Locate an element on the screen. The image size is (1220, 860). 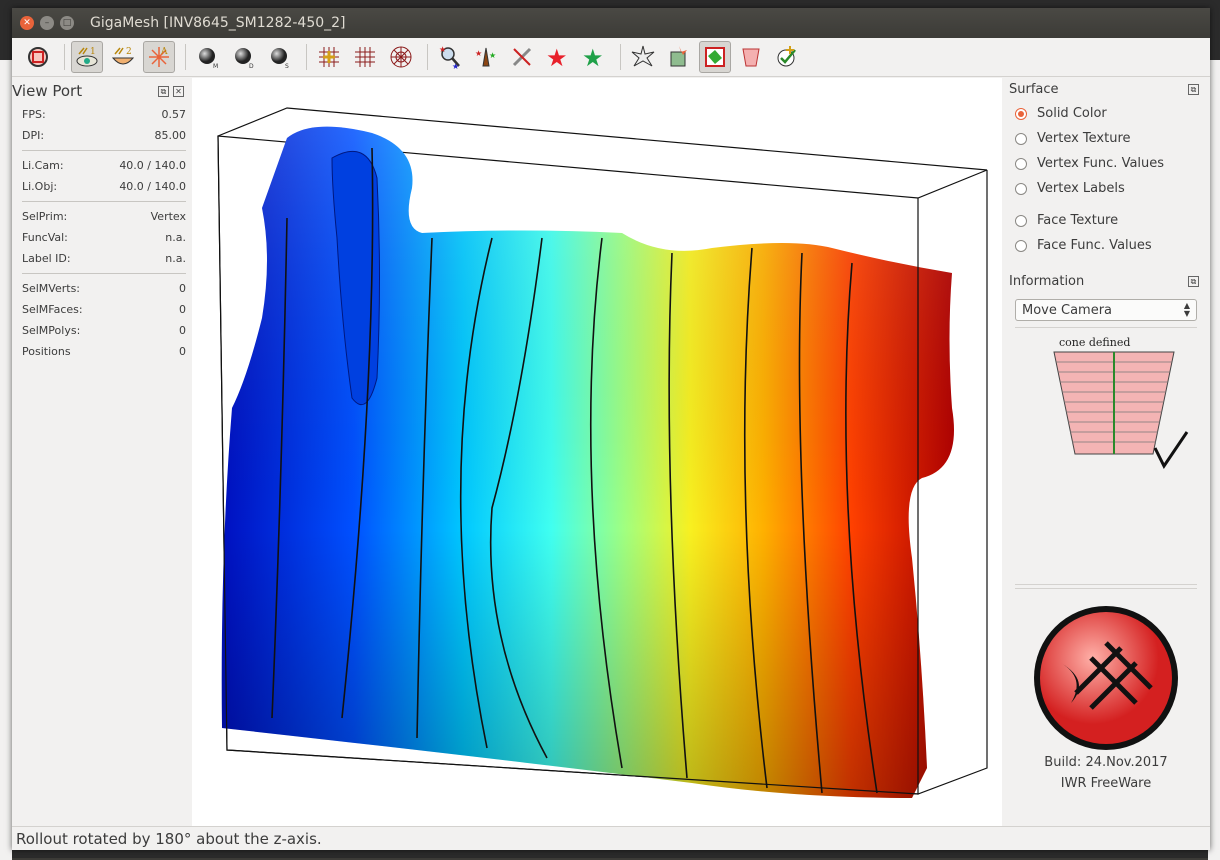
viewport-dock-title: View Port is located at coordinates (47, 91).